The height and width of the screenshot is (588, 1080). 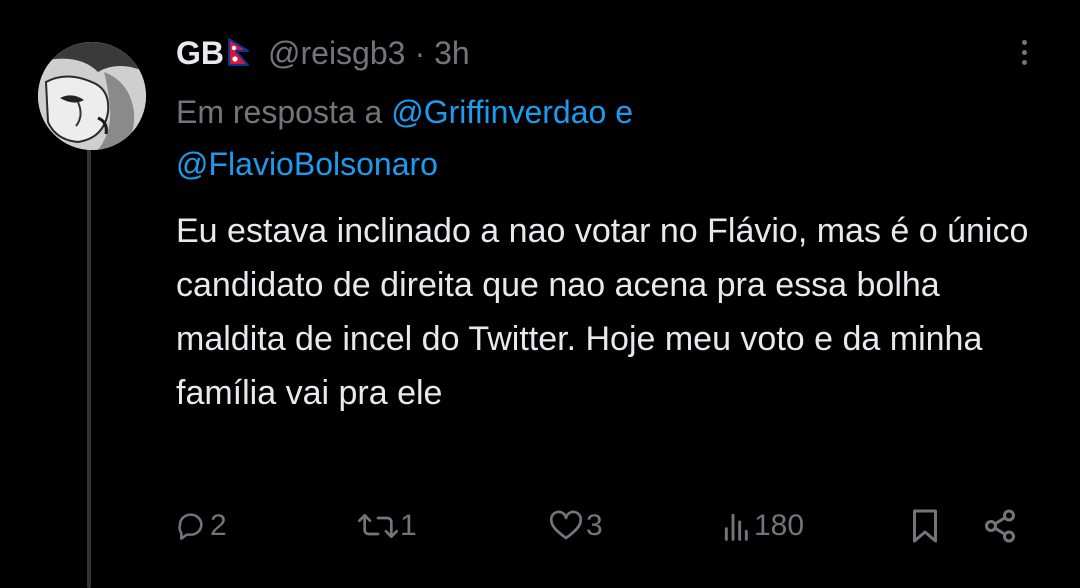 I want to click on tweet-header: GB @reisgb3 · 3h, so click(x=323, y=53).